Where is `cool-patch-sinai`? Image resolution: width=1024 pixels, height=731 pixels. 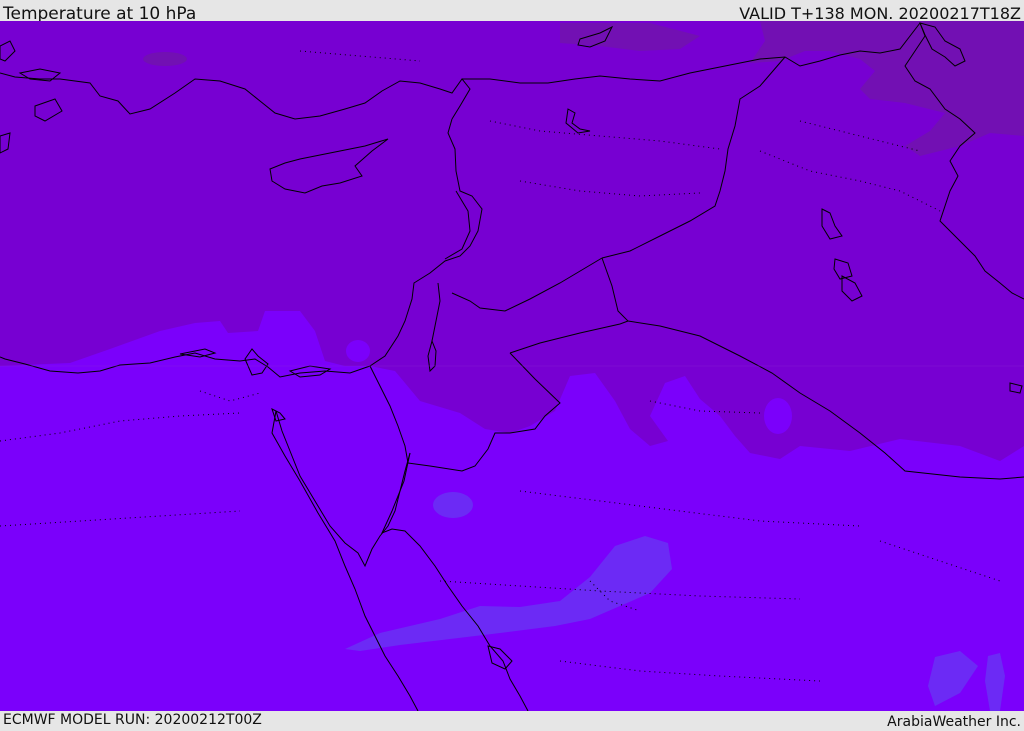
cool-patch-sinai is located at coordinates (453, 505).